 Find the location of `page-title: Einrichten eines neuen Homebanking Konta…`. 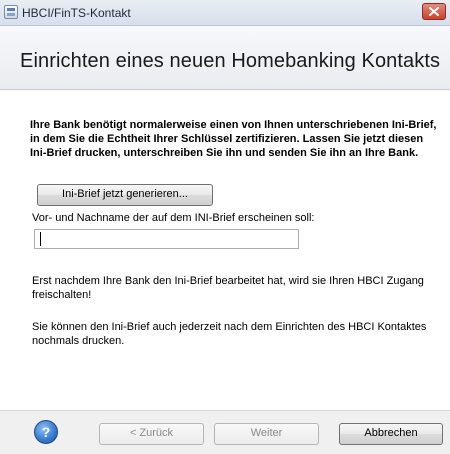

page-title: Einrichten eines neuen Homebanking Konta… is located at coordinates (230, 61).